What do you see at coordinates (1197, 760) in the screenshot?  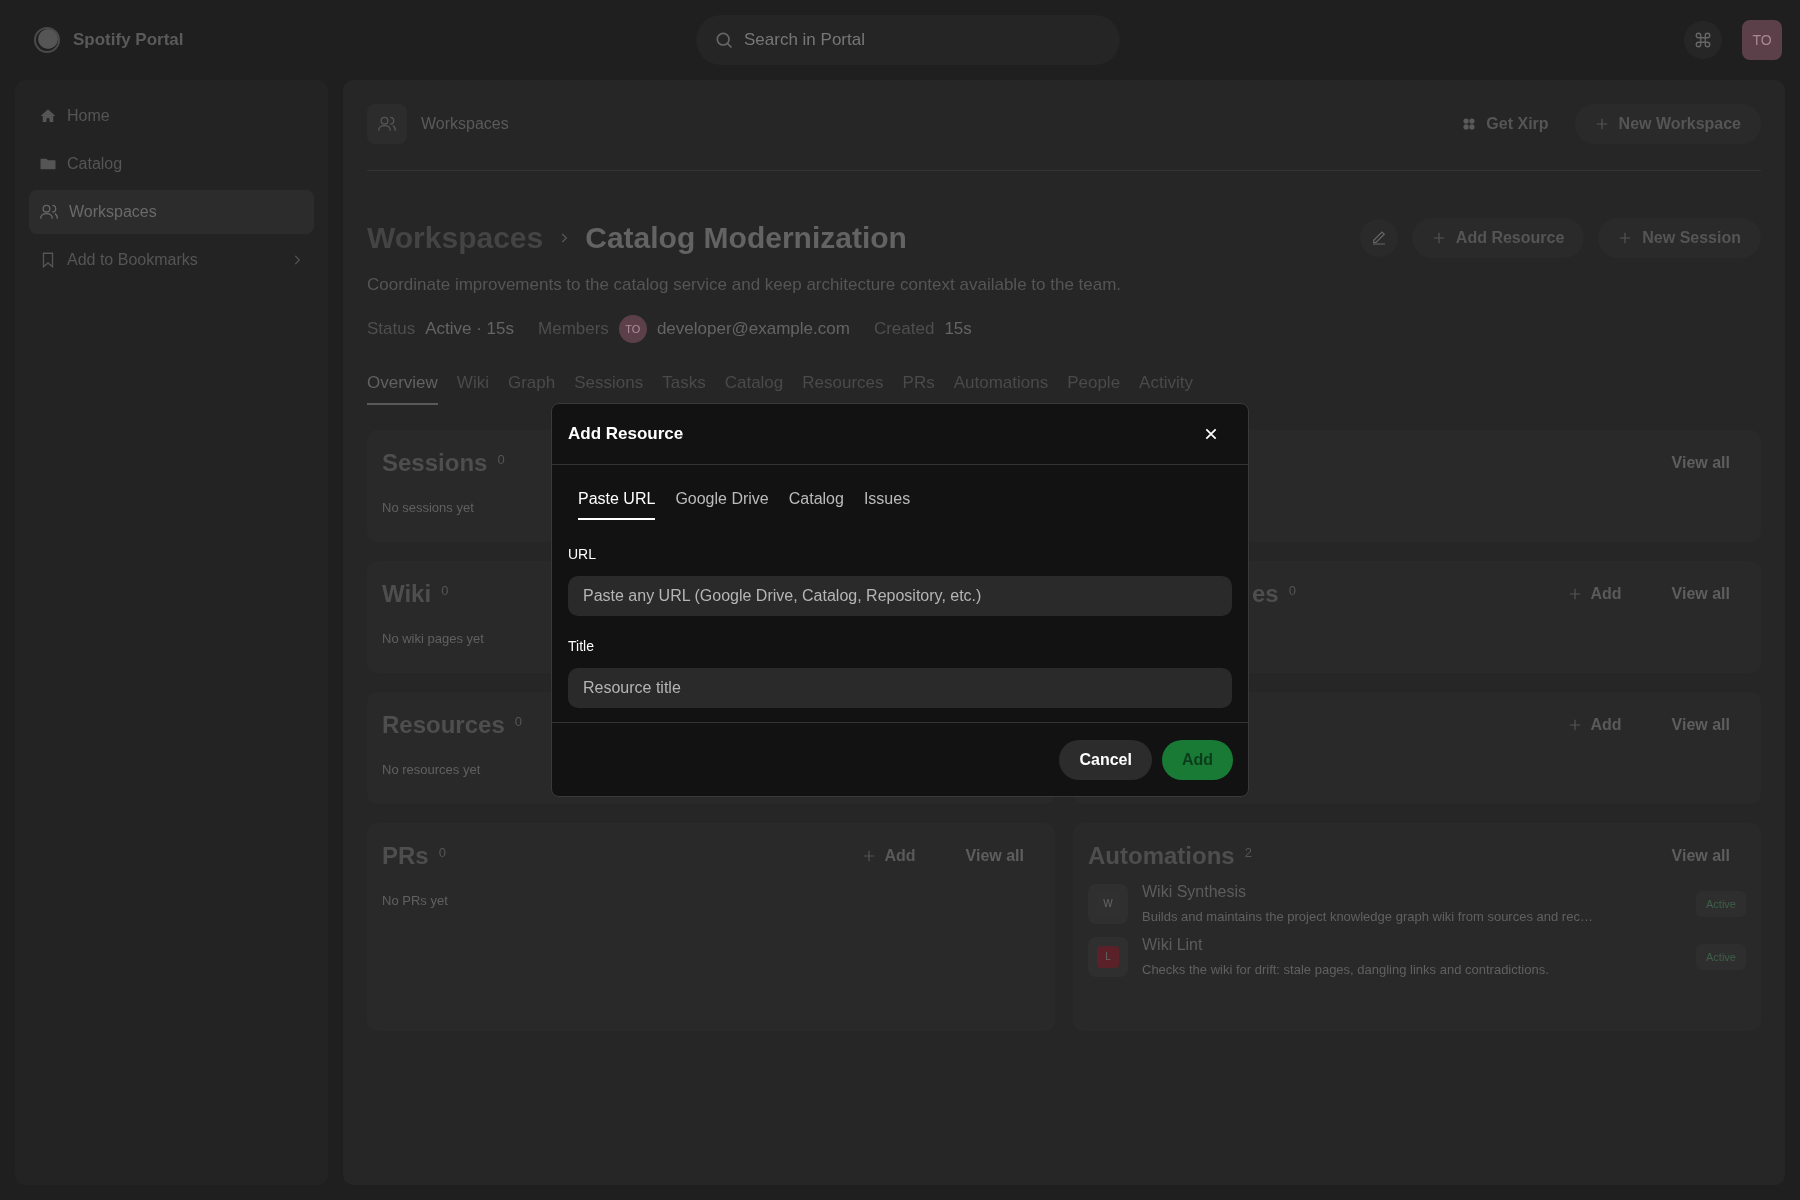 I see `add-button: Add` at bounding box center [1197, 760].